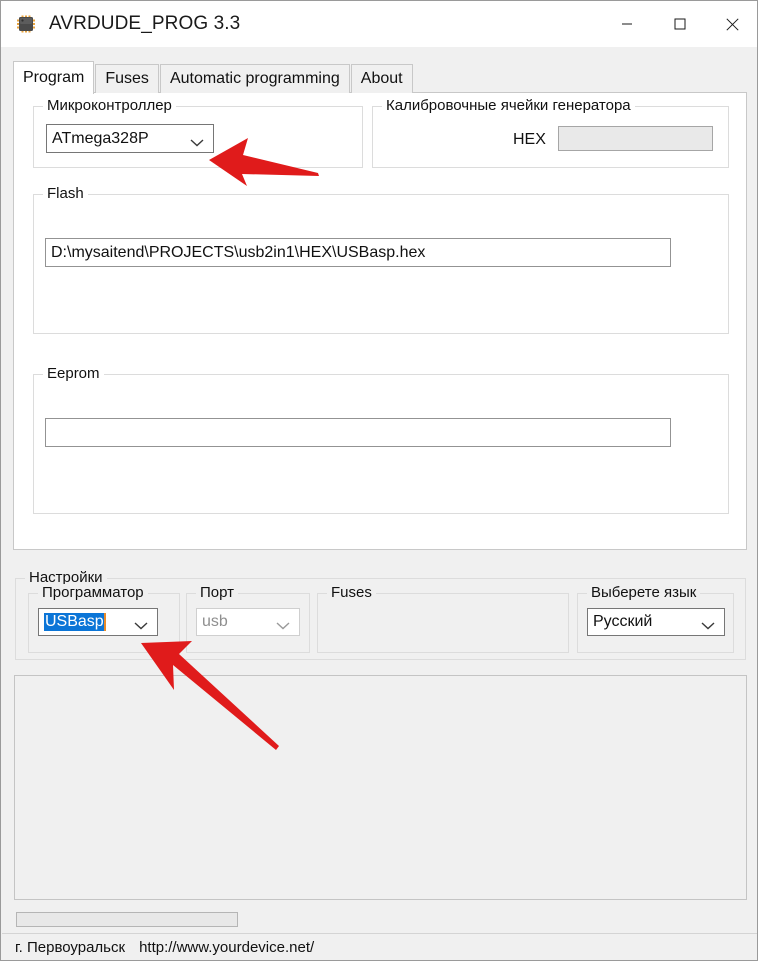 The height and width of the screenshot is (961, 758). Describe the element at coordinates (635, 138) in the screenshot. I see `calibration-hex-input` at that location.